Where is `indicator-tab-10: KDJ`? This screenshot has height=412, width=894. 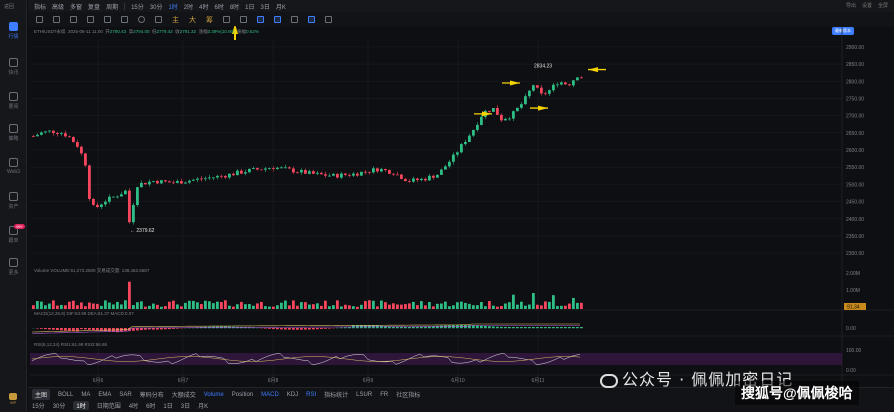
indicator-tab-10: KDJ is located at coordinates (292, 395).